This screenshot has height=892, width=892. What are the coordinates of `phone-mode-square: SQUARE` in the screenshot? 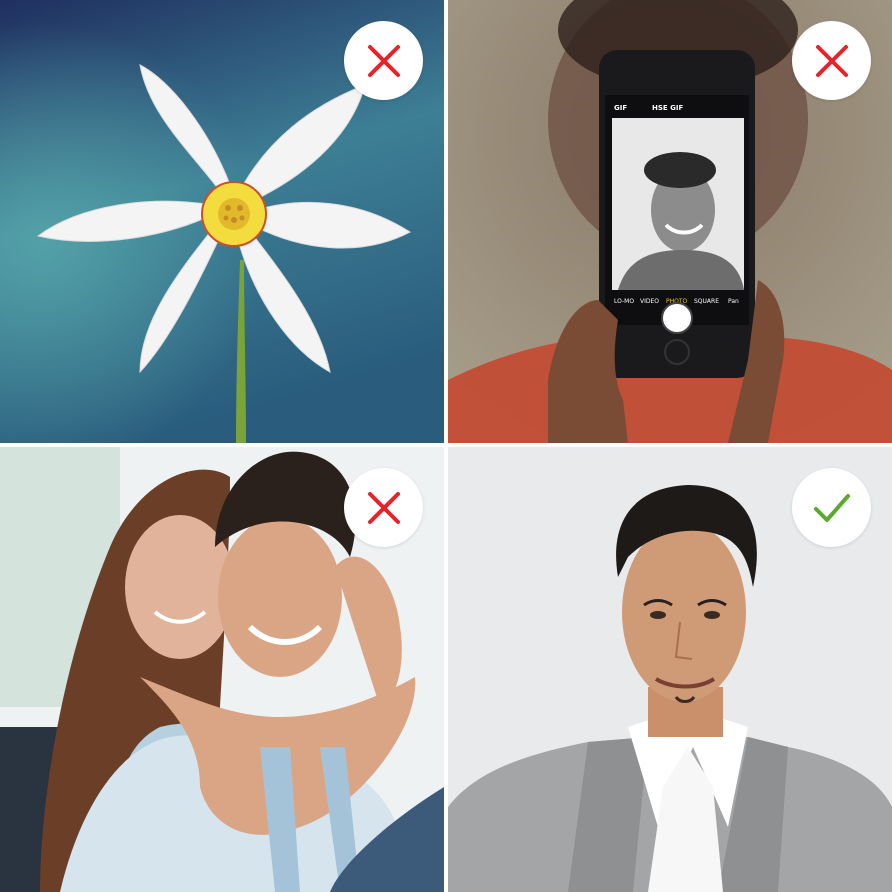 It's located at (706, 301).